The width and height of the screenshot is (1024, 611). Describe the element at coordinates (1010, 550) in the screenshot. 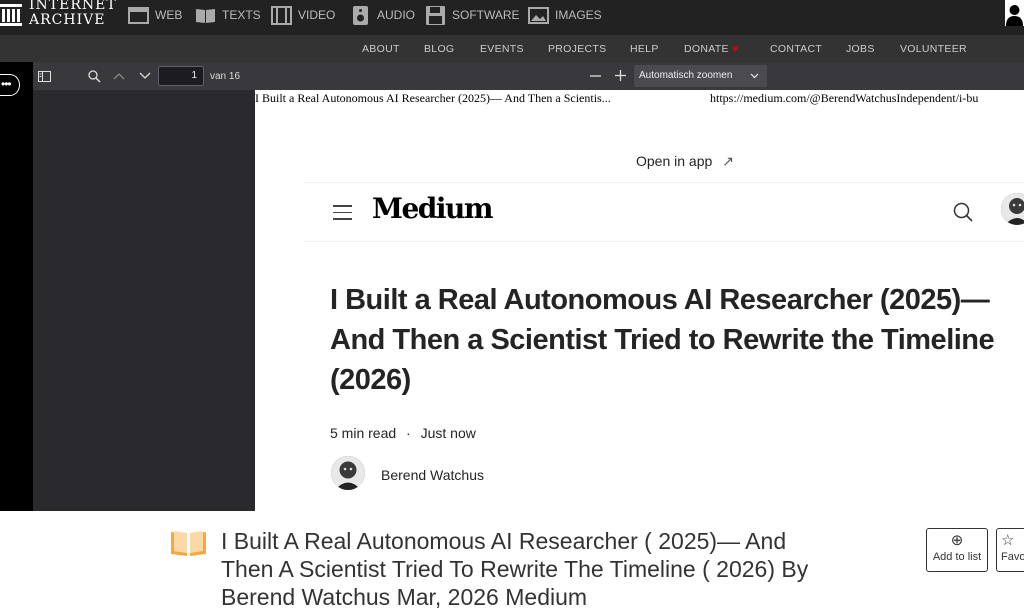

I see `favorite-button: ☆ Favorite` at that location.